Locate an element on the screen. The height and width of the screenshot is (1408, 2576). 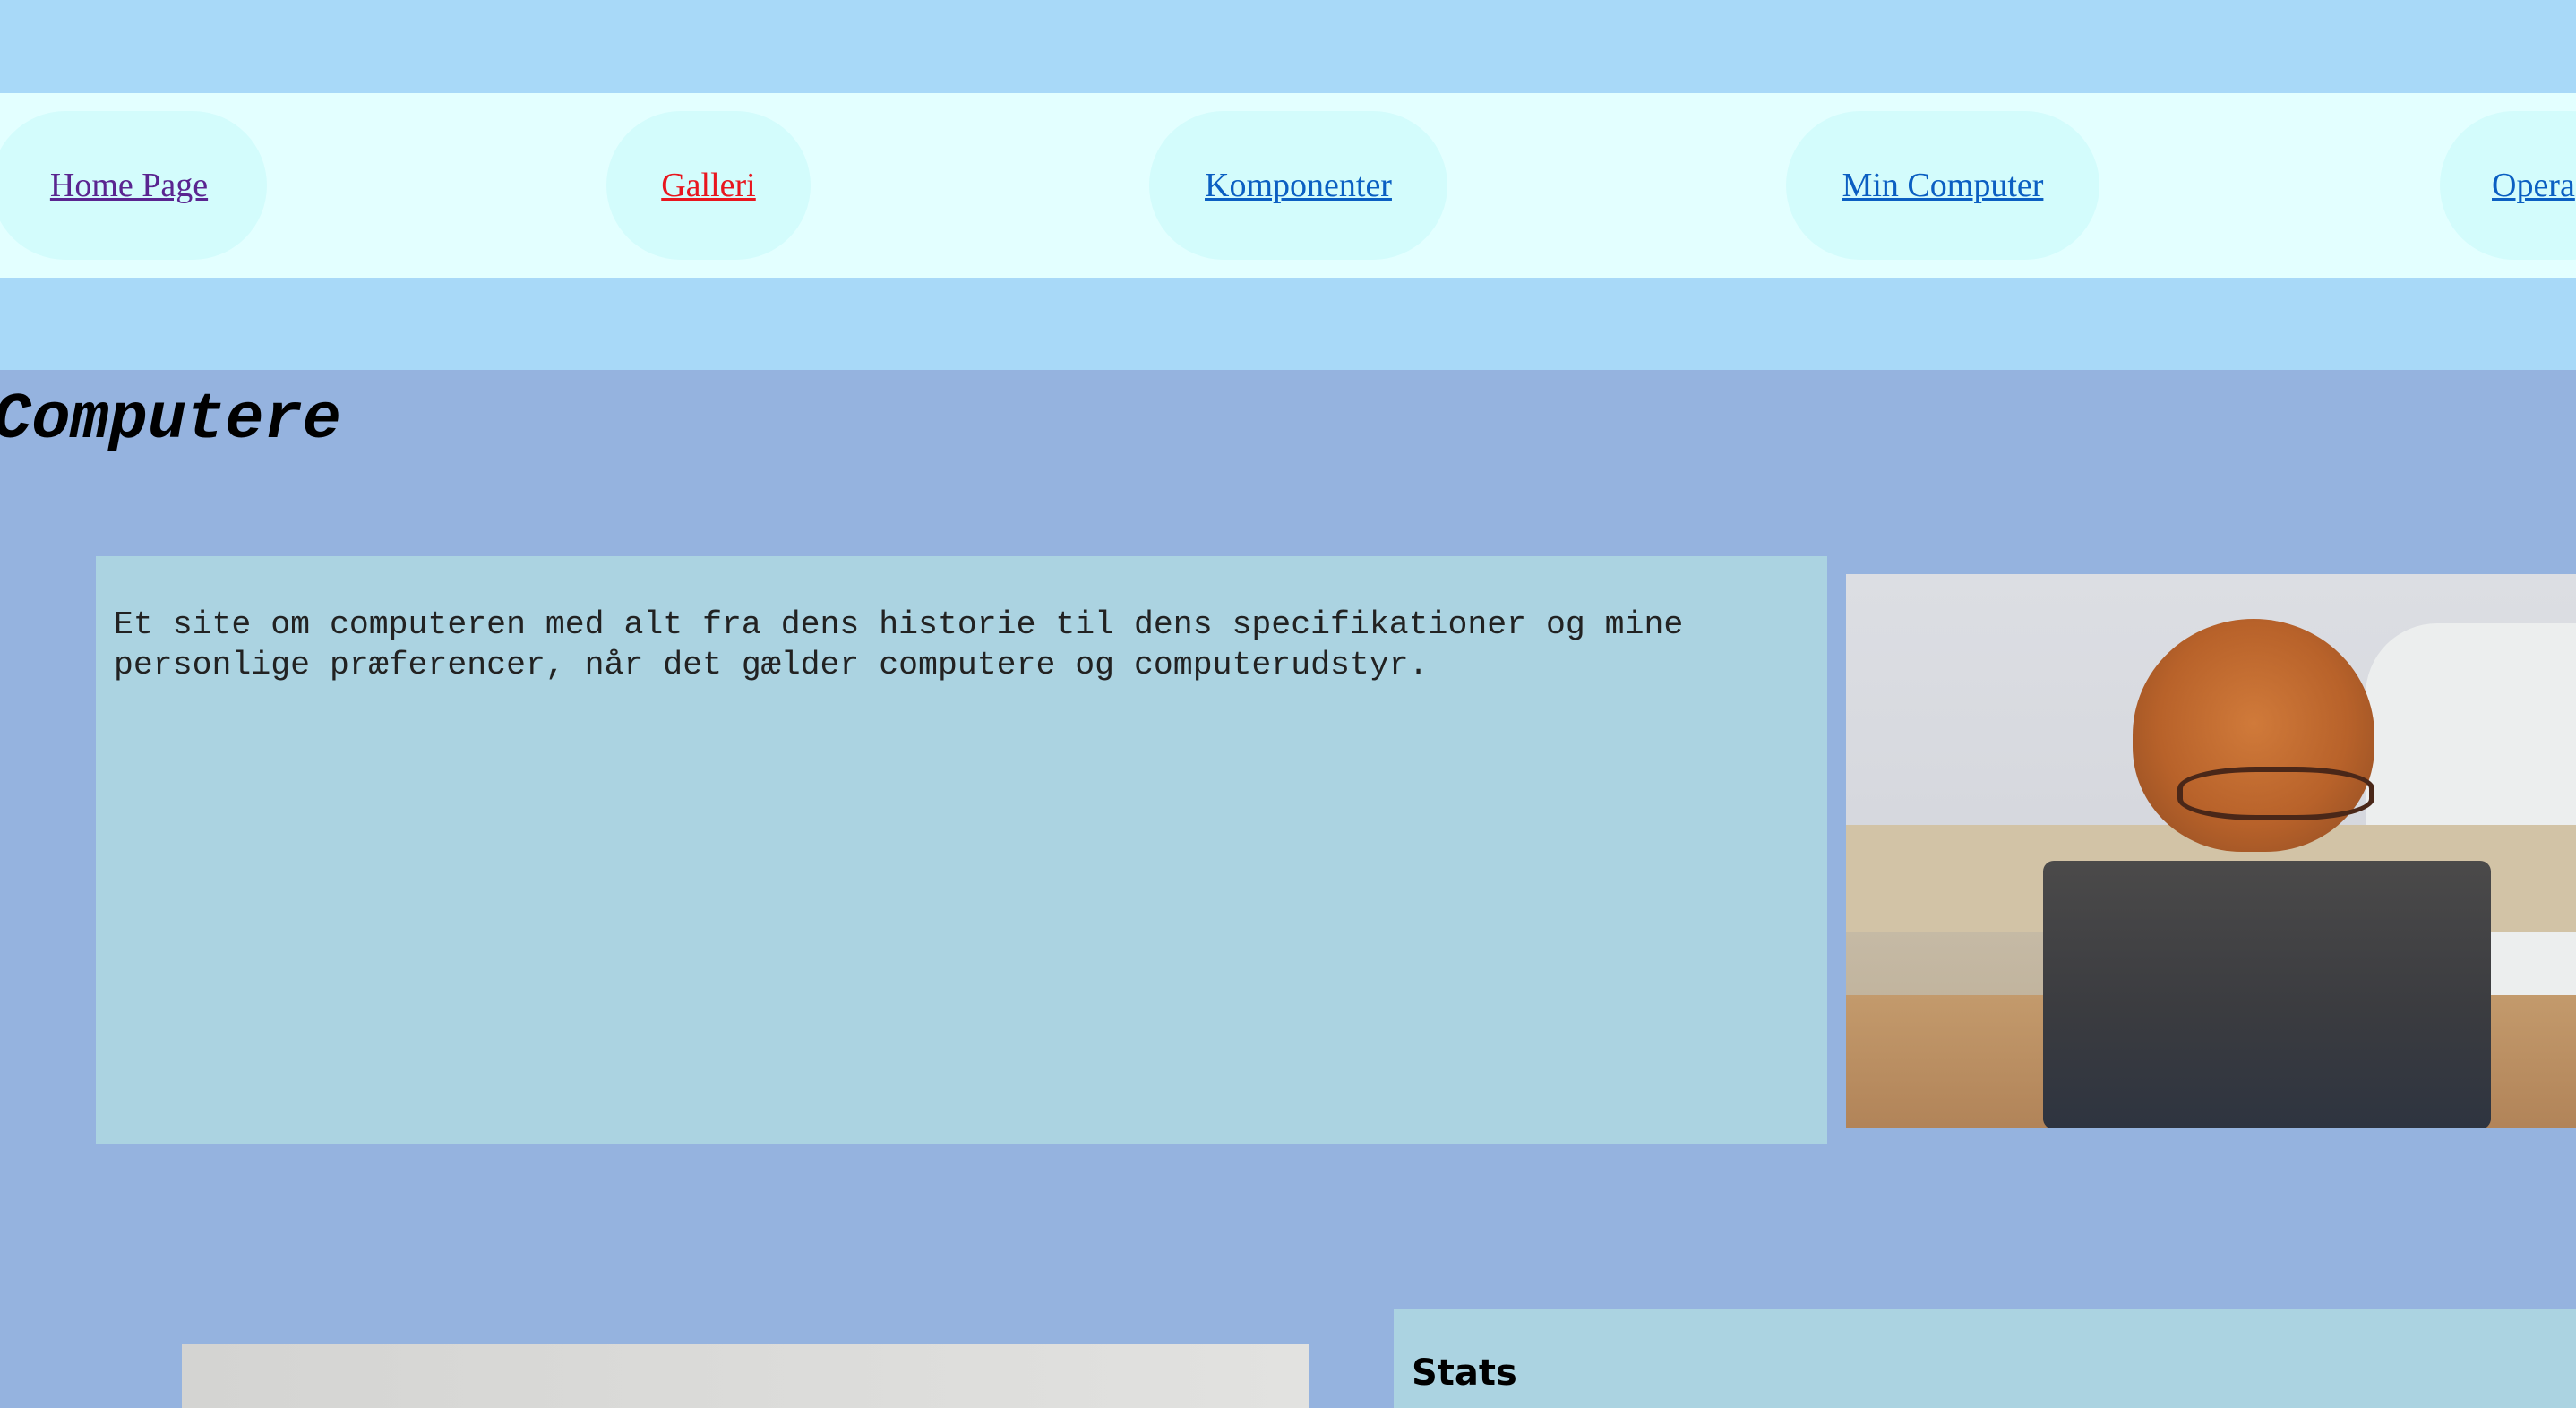
page-title: Computere is located at coordinates (170, 420).